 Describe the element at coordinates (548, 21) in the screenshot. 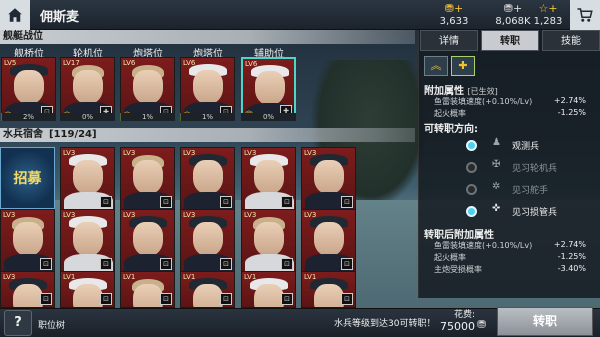

I see `star-value: 1,283` at that location.